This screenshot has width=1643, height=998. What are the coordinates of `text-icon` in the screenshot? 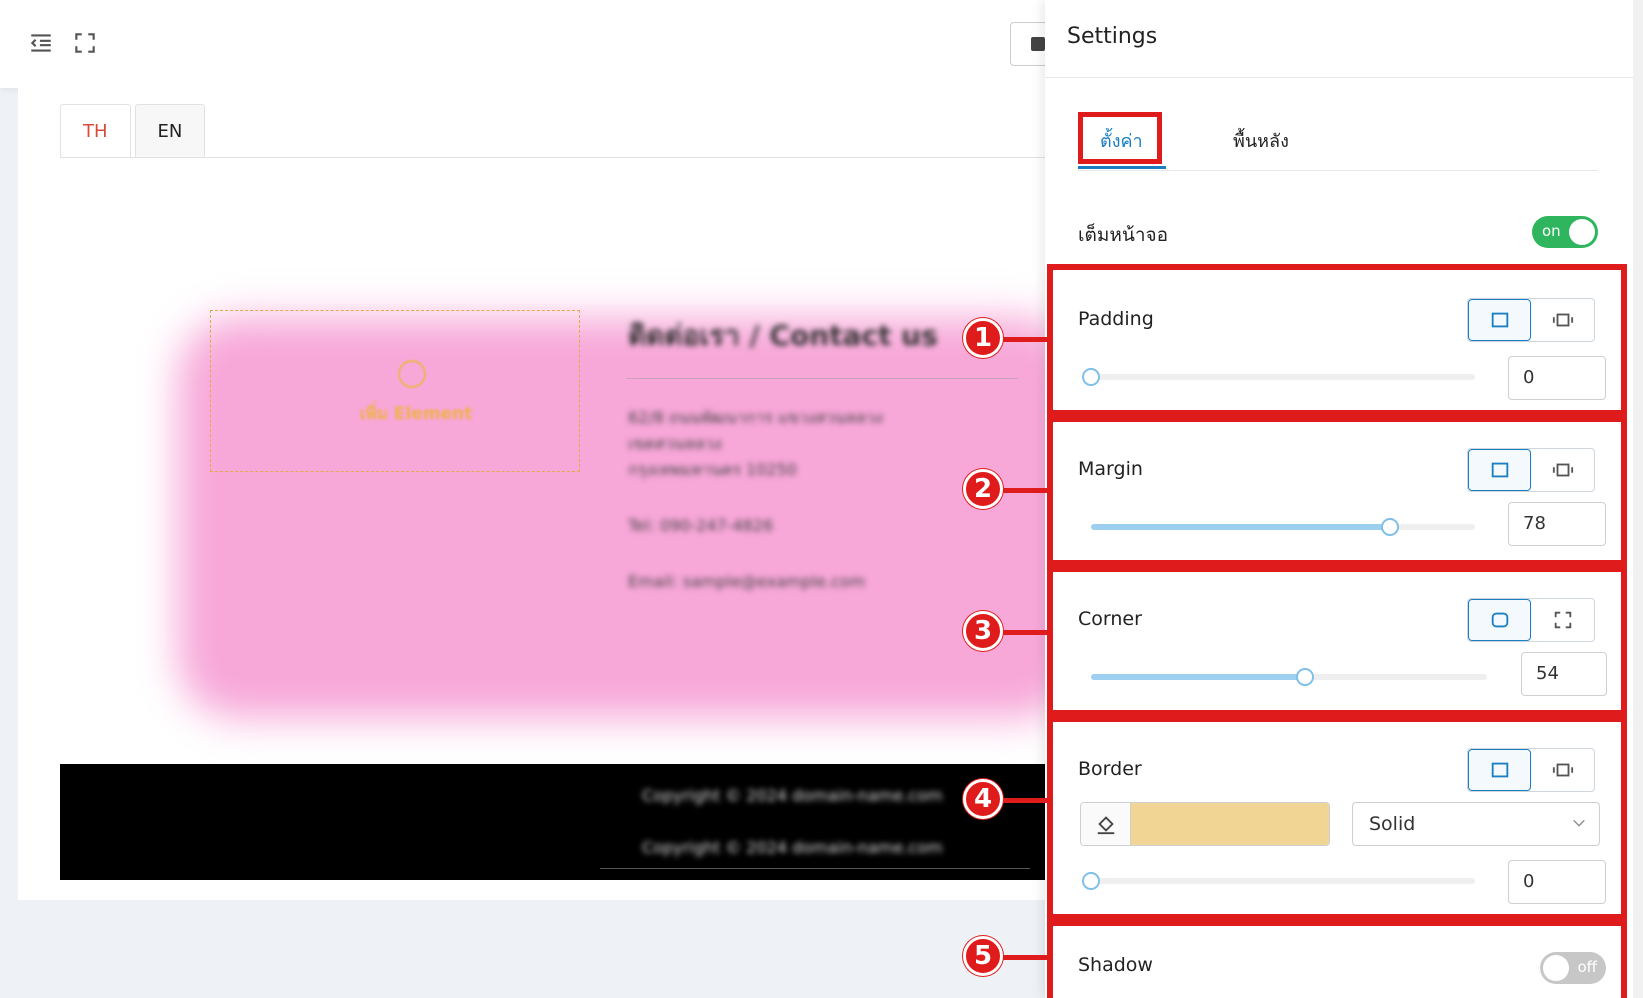 It's located at (1038, 44).